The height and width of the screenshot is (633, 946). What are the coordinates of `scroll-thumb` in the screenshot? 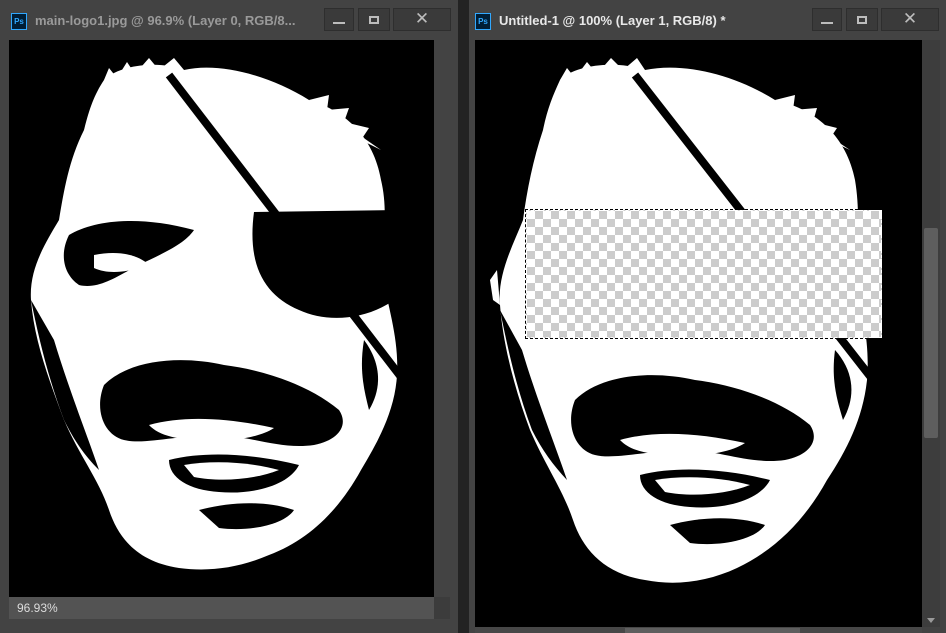 It's located at (931, 333).